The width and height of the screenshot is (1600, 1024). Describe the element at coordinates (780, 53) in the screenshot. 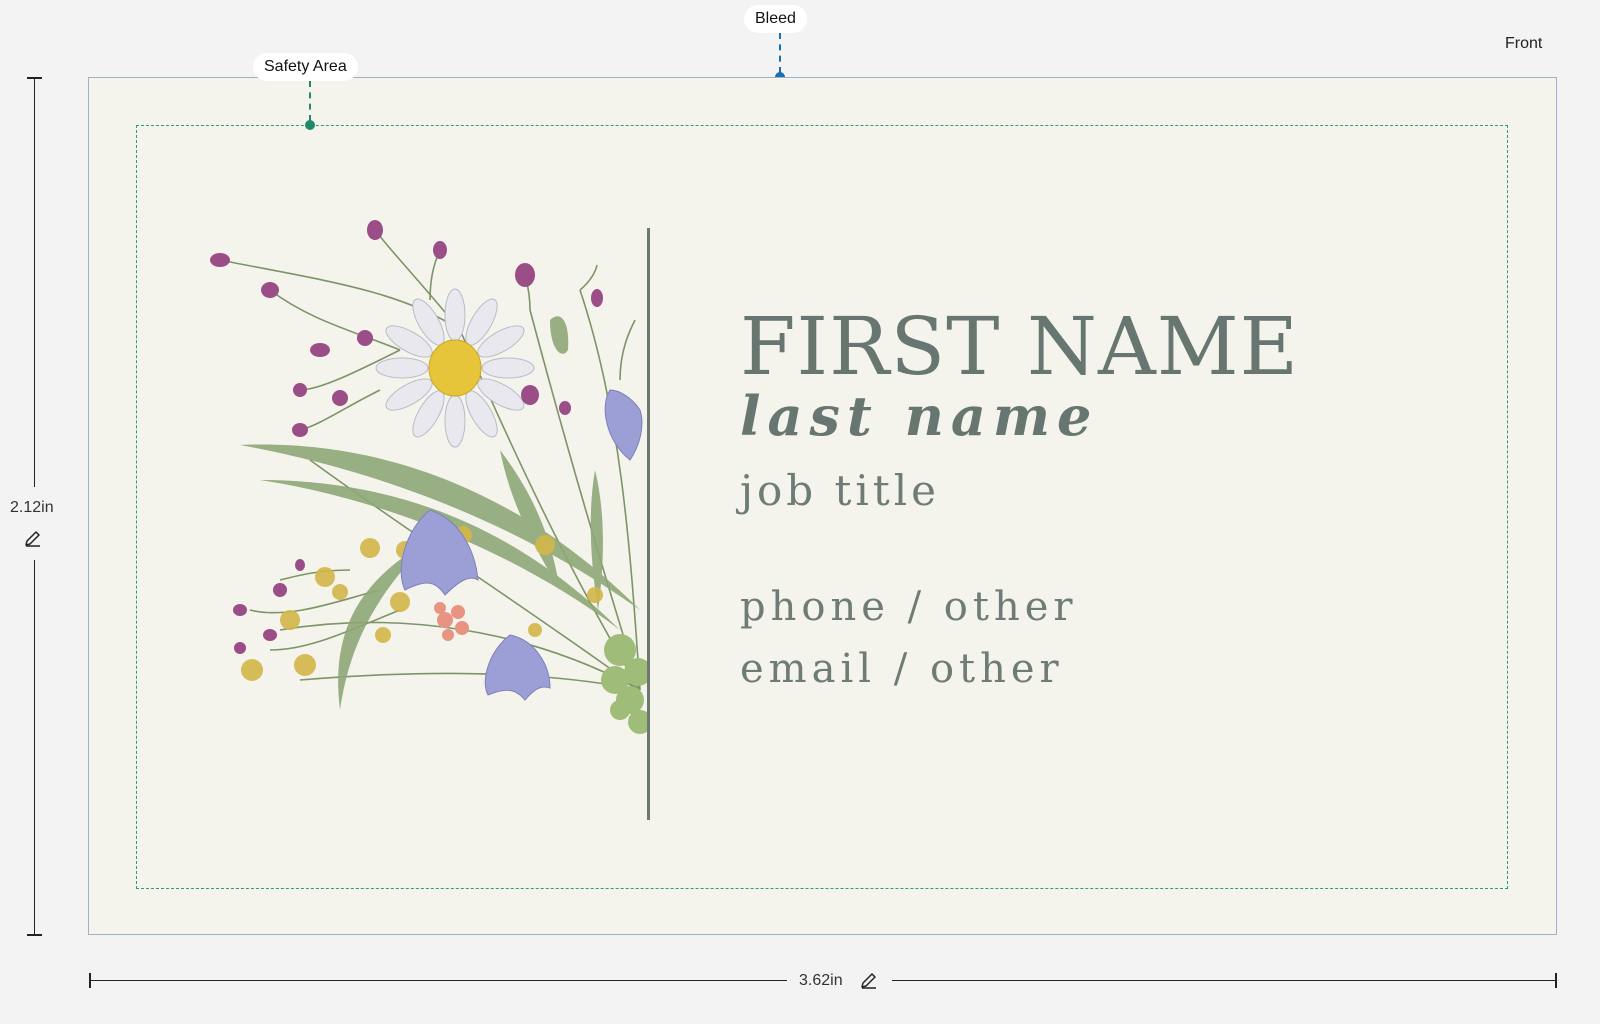

I see `bleed-connector` at that location.